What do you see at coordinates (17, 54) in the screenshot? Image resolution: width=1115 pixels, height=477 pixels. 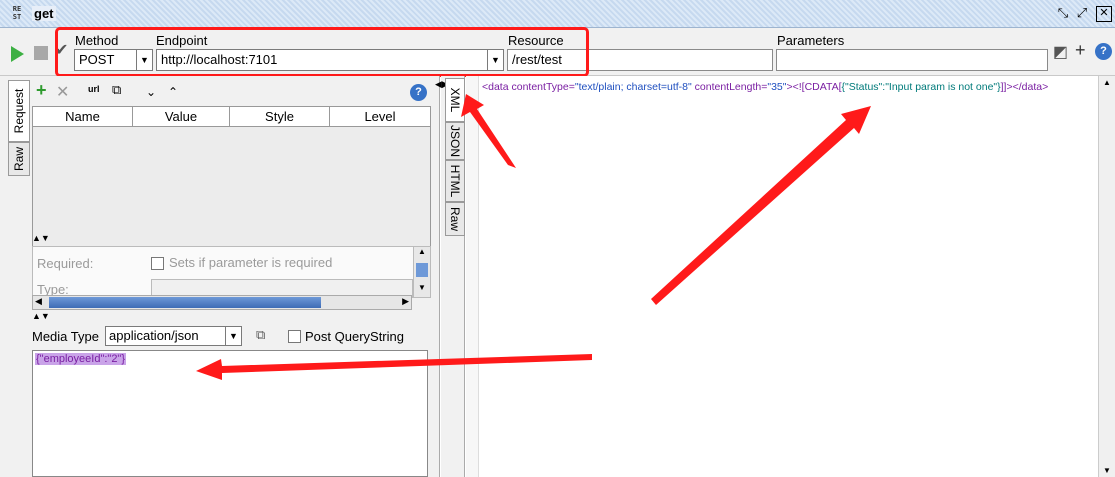 I see `run-icon` at bounding box center [17, 54].